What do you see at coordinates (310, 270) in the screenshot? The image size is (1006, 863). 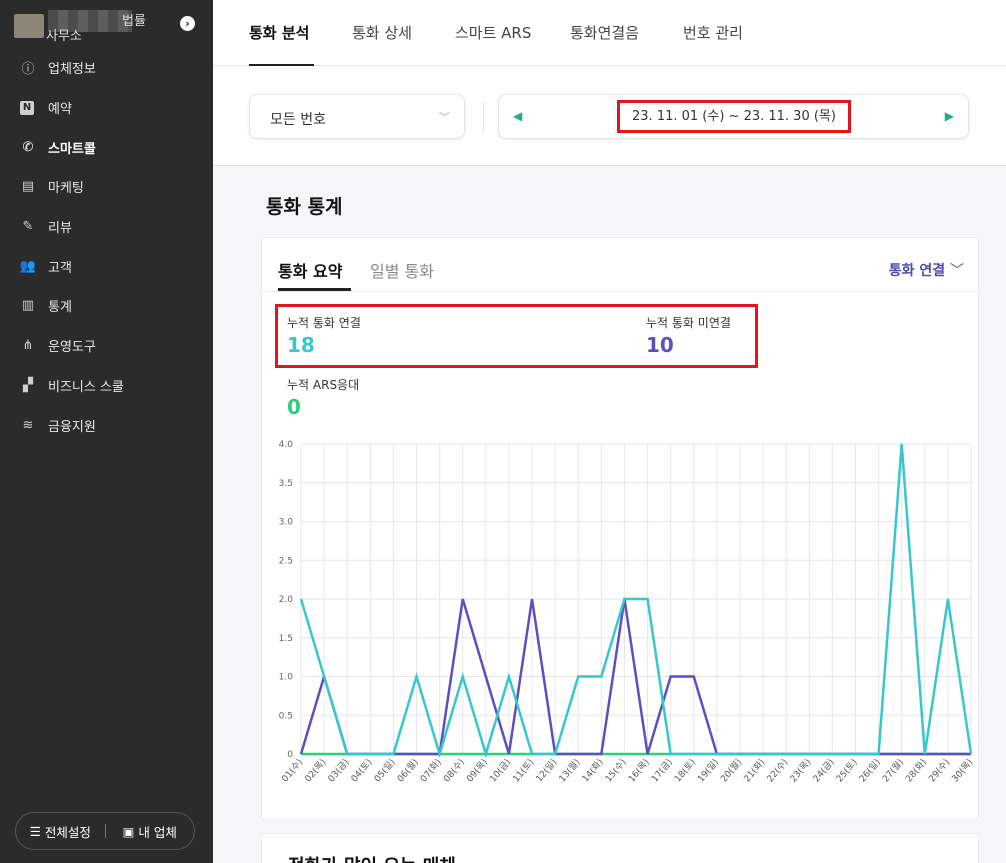 I see `subtab-call-summary: 통화 요약` at bounding box center [310, 270].